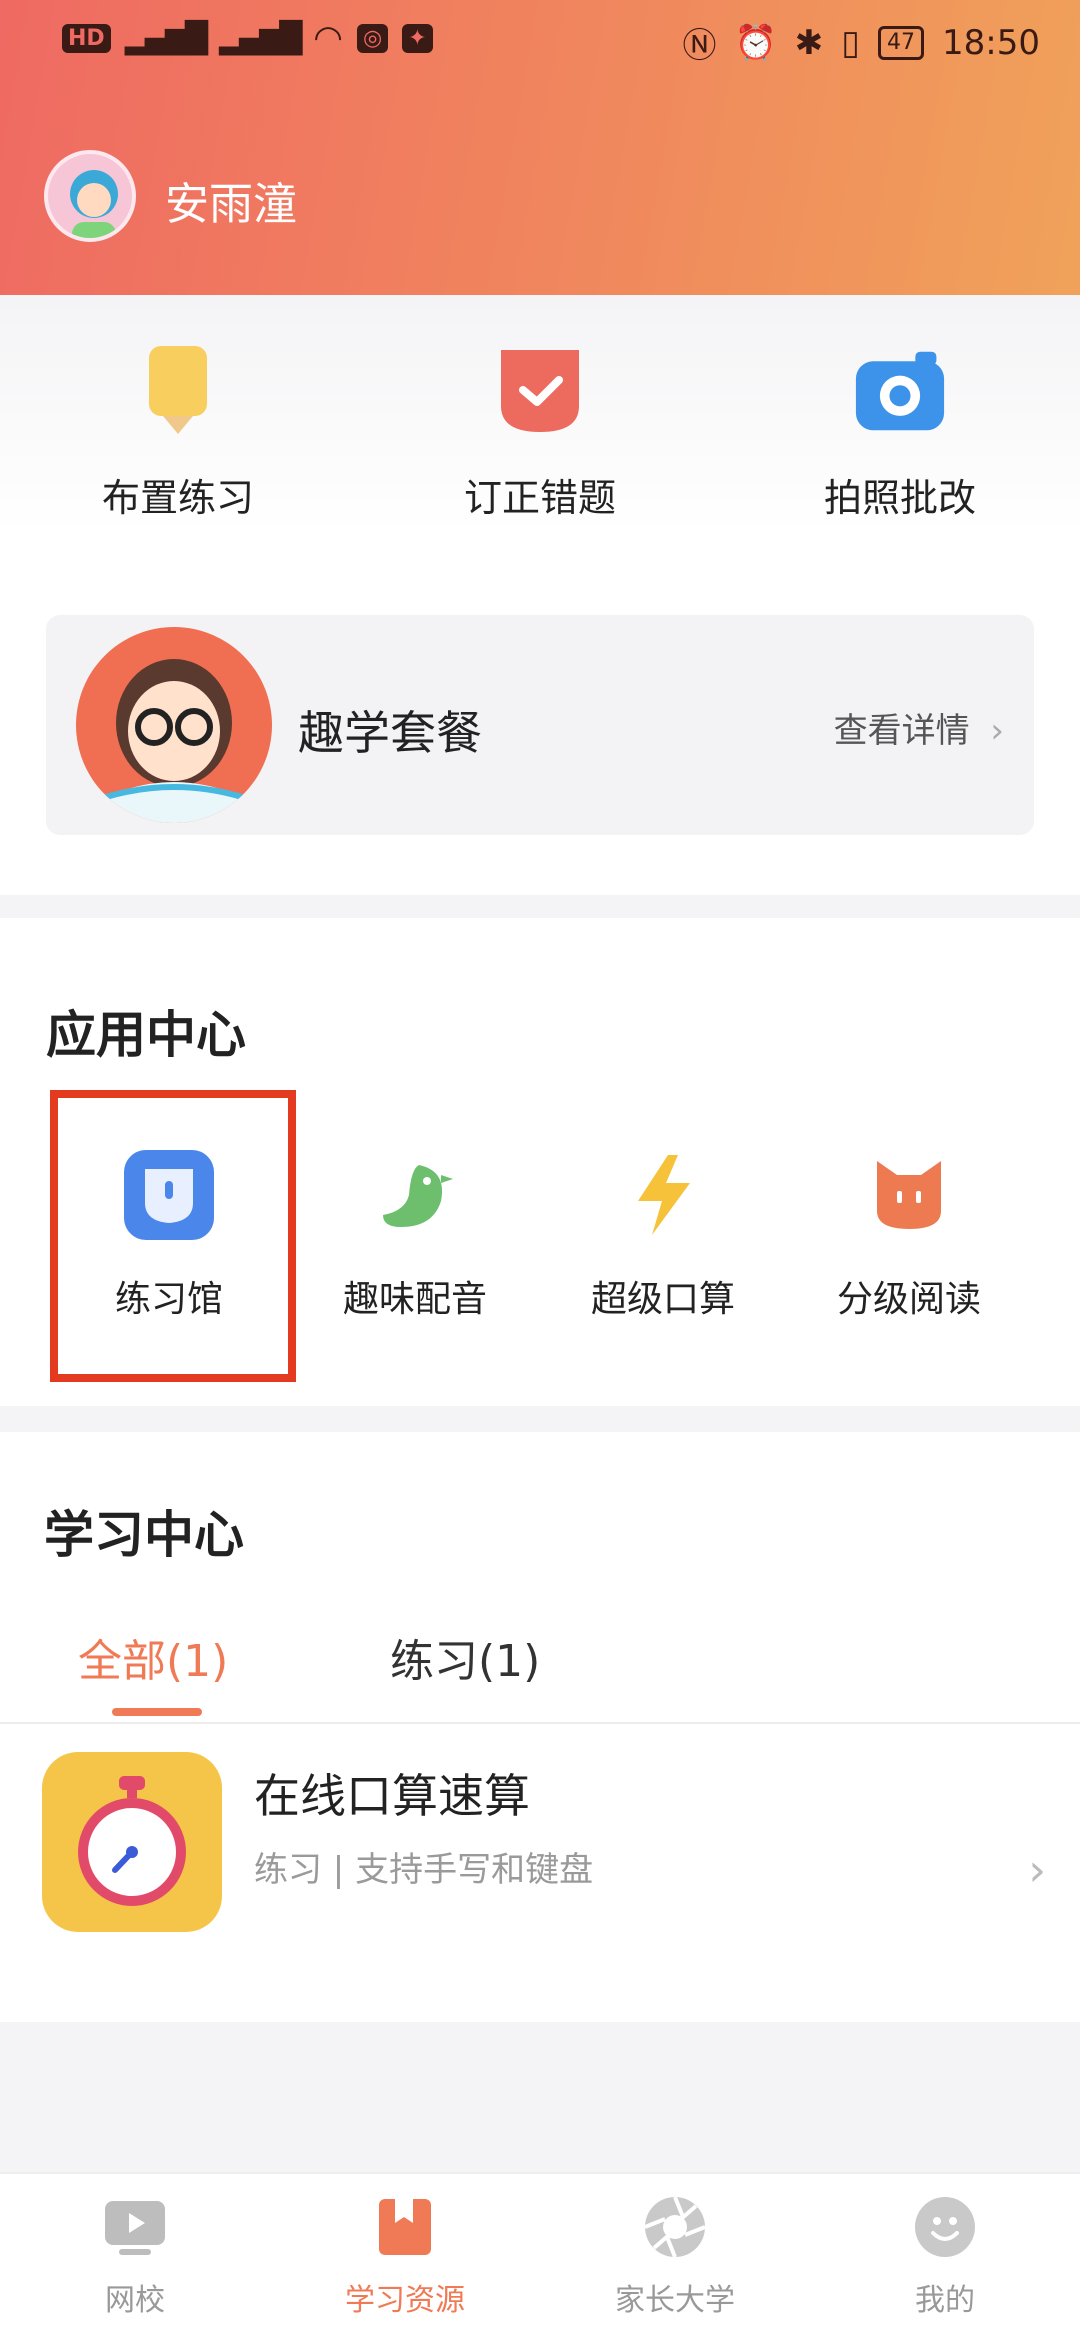  What do you see at coordinates (540, 147) in the screenshot?
I see `header: HD ▂▄▆█ ▂▄▆█ ◠ ◎ ✦ Ⓝ ⏰ ✱ ▯ 47 18:50 安雨潼` at bounding box center [540, 147].